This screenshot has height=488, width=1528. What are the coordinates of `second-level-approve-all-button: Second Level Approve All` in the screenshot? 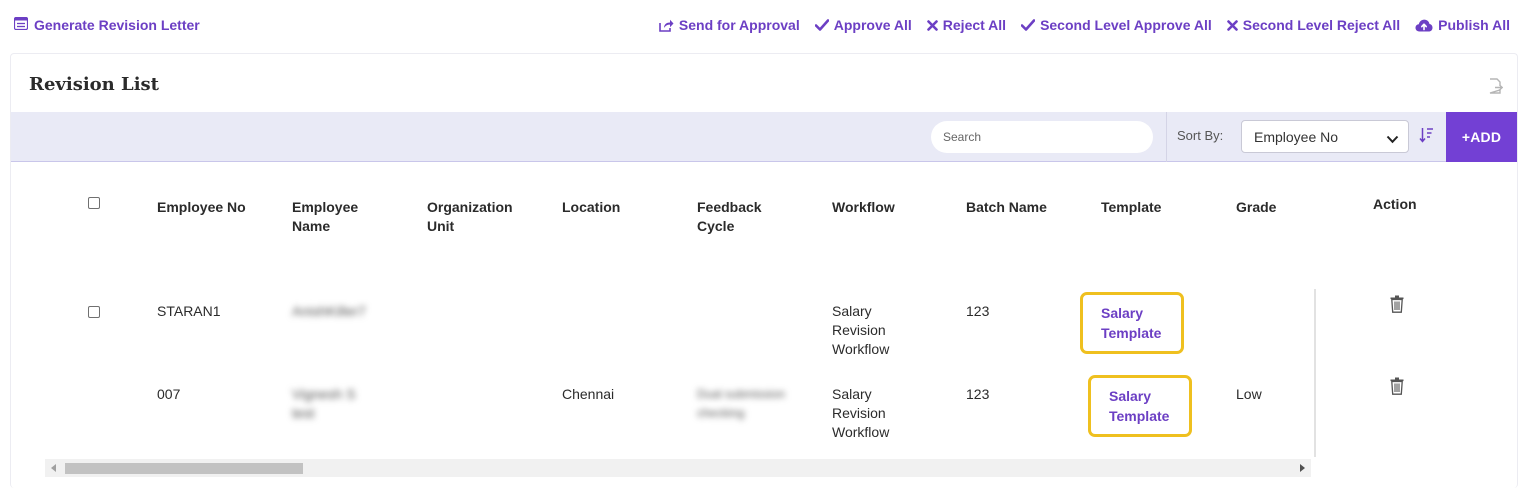 It's located at (1116, 25).